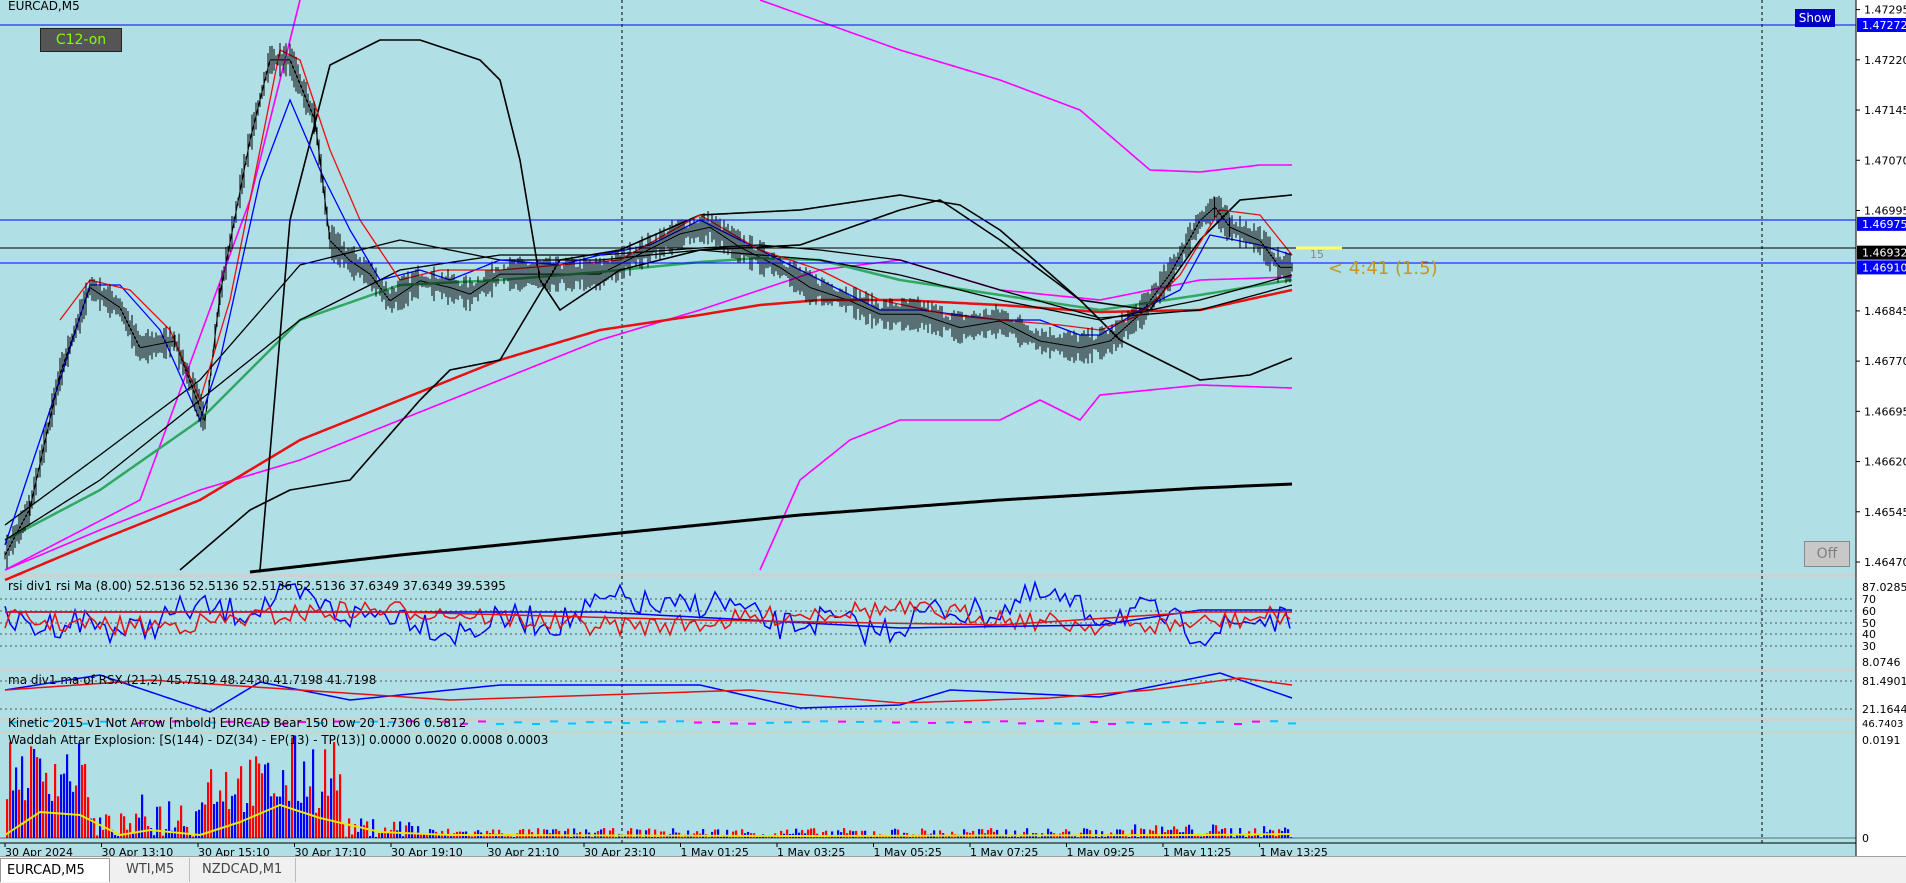 The height and width of the screenshot is (883, 1906). I want to click on tab-eurcad: EURCAD,M5, so click(55, 870).